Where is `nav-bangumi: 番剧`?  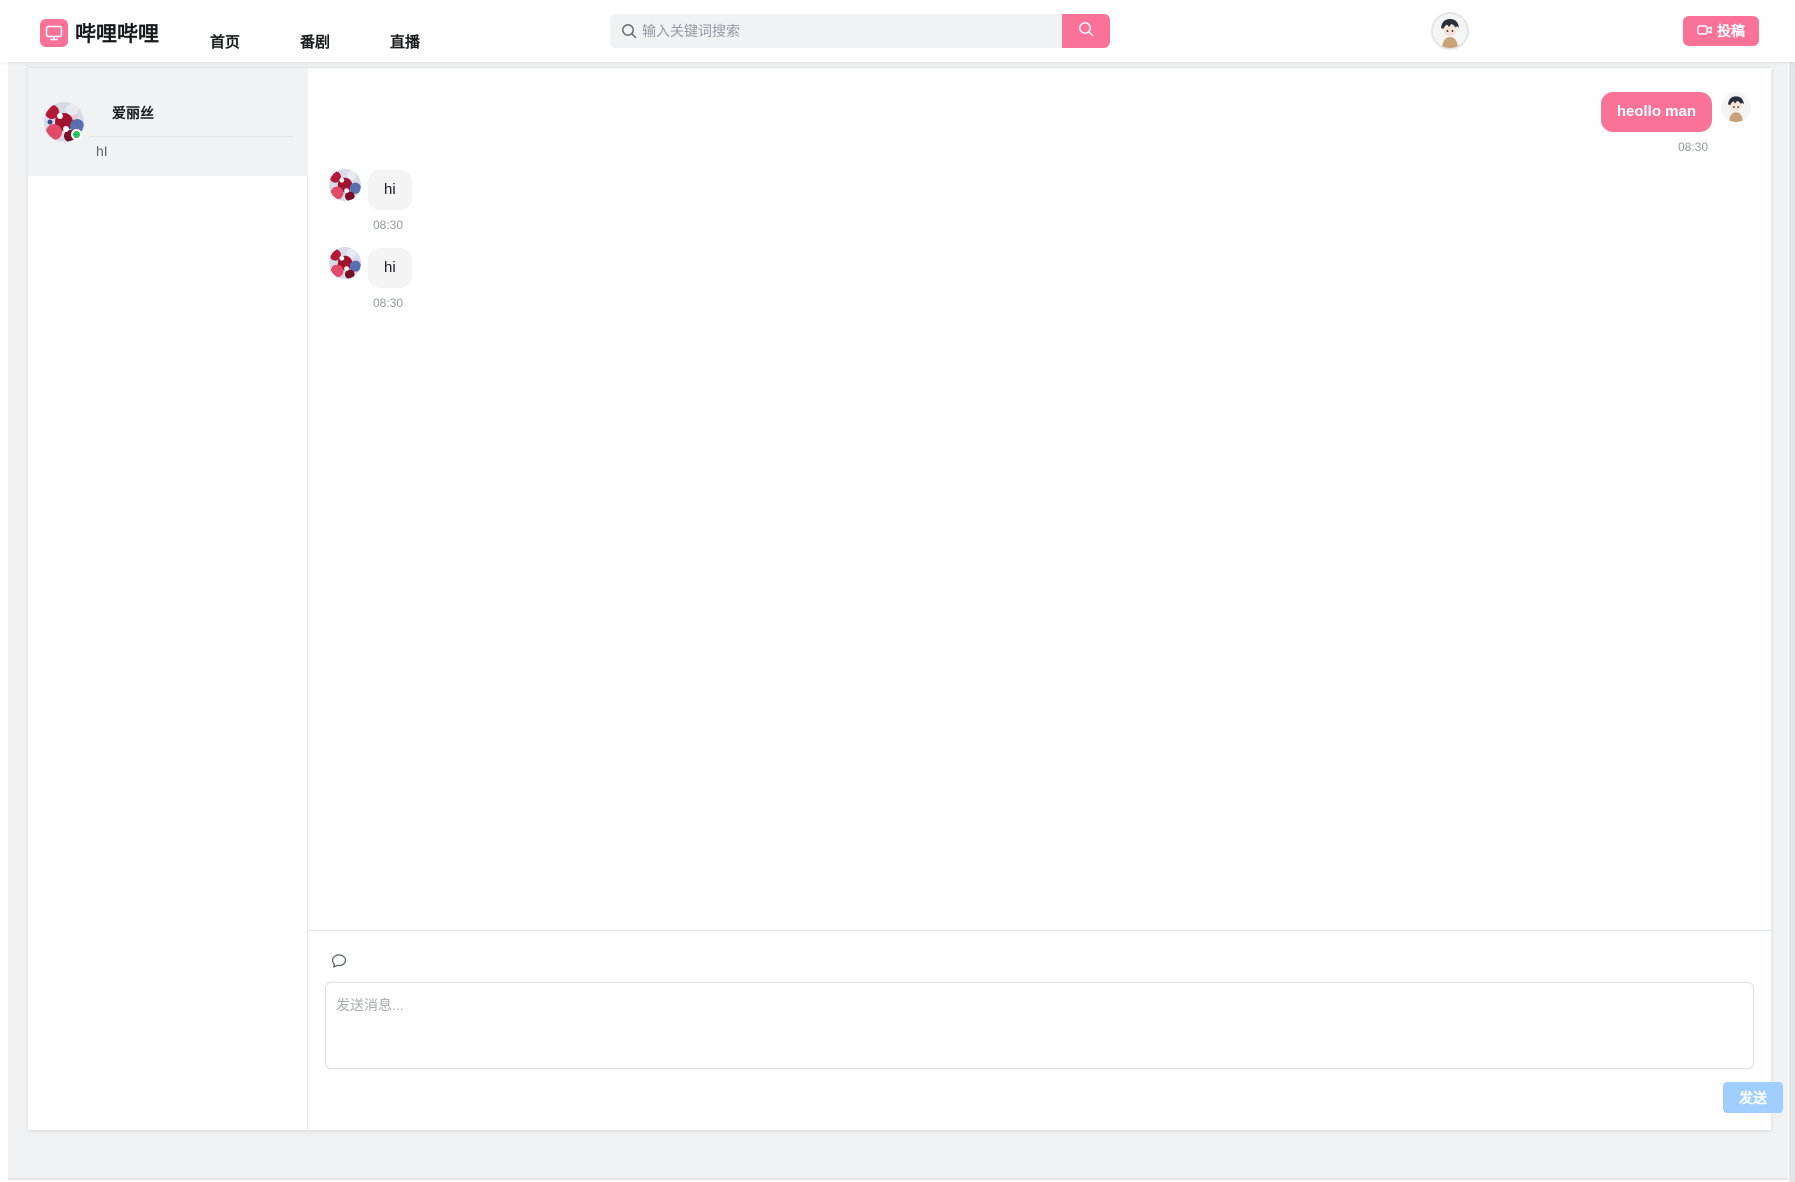 nav-bangumi: 番剧 is located at coordinates (315, 41).